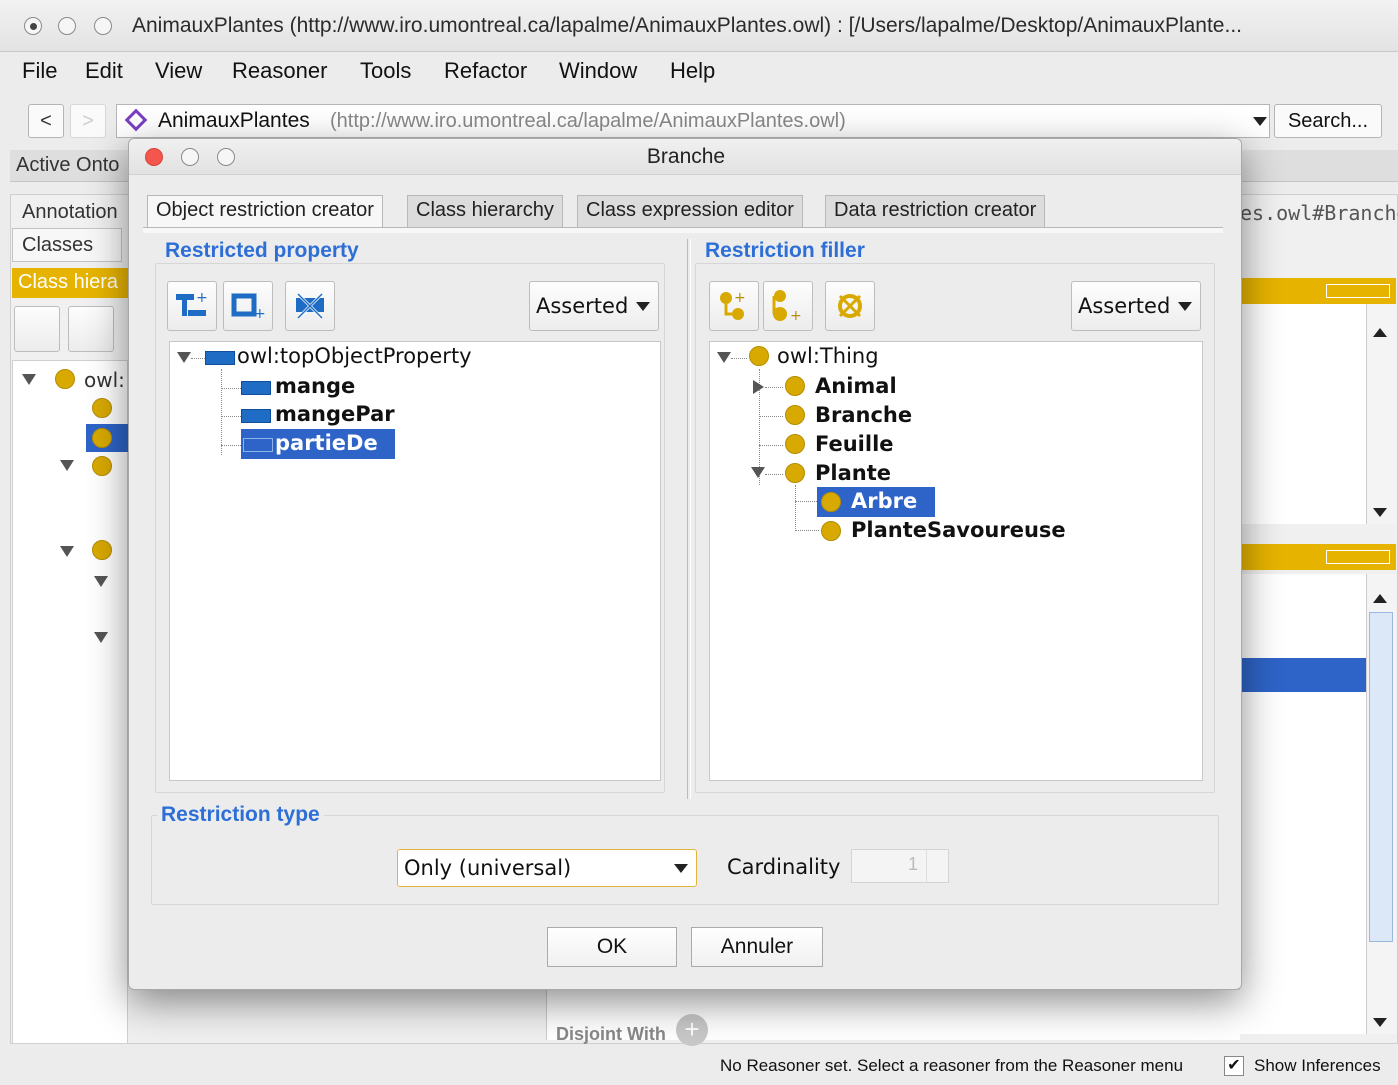  I want to click on delete-class-icon, so click(850, 306).